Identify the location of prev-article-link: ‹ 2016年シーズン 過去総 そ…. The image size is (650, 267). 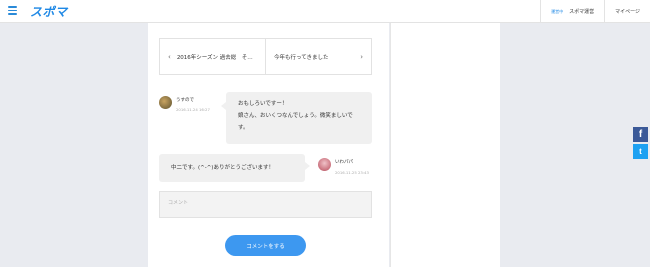
(213, 56).